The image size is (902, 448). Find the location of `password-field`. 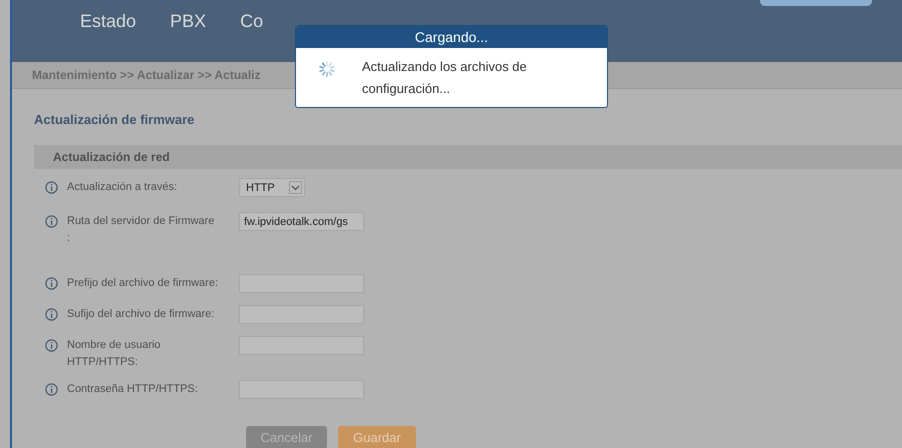

password-field is located at coordinates (301, 389).